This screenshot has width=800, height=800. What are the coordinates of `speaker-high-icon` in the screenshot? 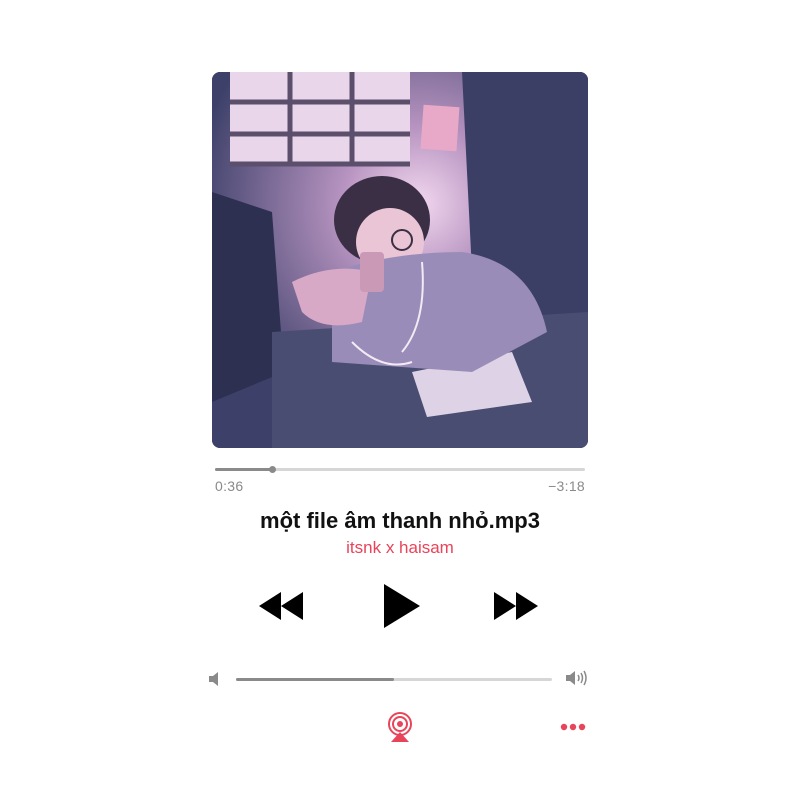 It's located at (576, 678).